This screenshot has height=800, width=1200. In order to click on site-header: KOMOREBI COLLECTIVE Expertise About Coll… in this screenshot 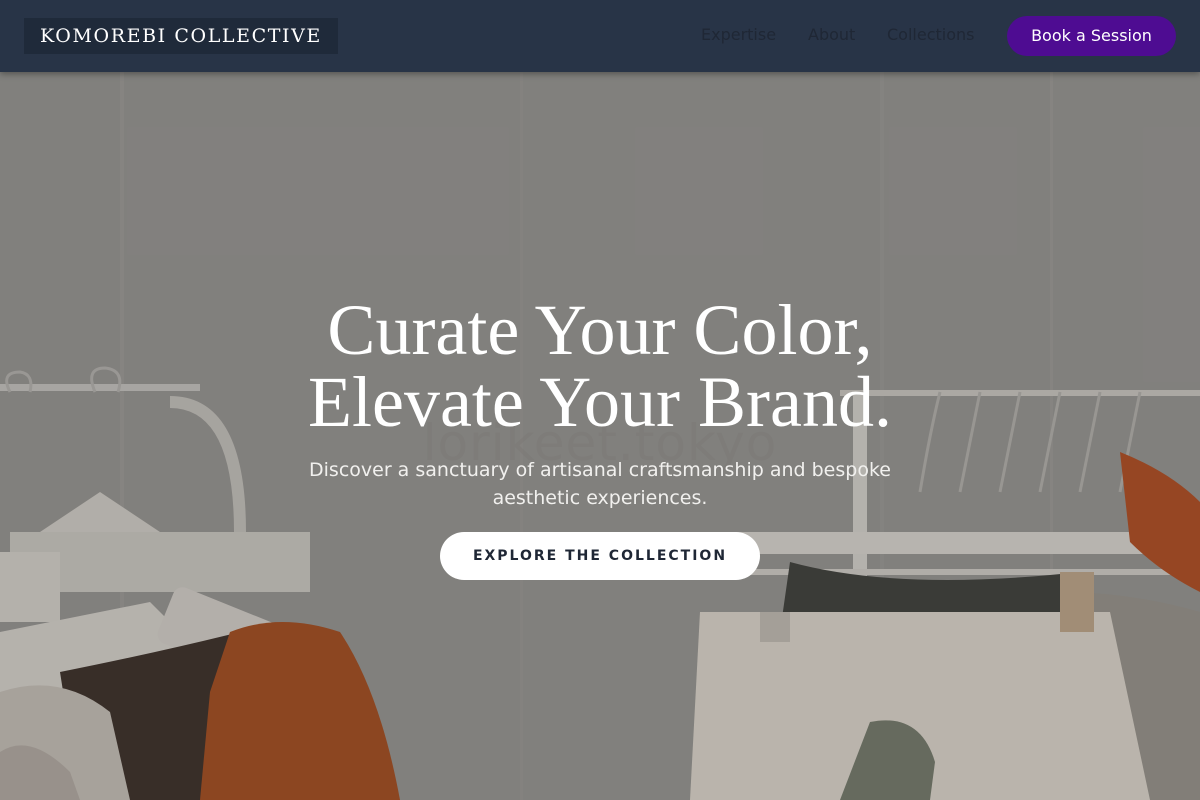, I will do `click(600, 36)`.